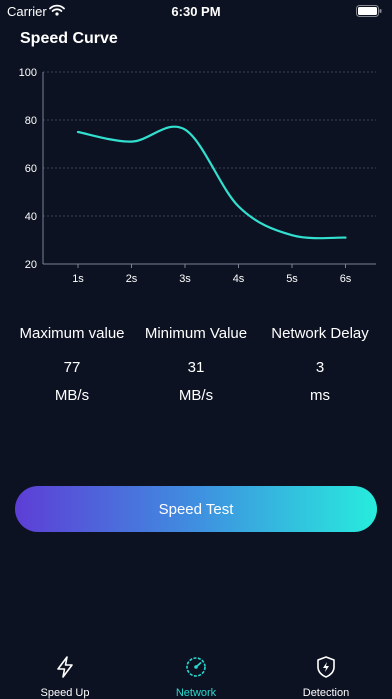 Image resolution: width=392 pixels, height=699 pixels. What do you see at coordinates (346, 279) in the screenshot?
I see `x-tick-label: 6s` at bounding box center [346, 279].